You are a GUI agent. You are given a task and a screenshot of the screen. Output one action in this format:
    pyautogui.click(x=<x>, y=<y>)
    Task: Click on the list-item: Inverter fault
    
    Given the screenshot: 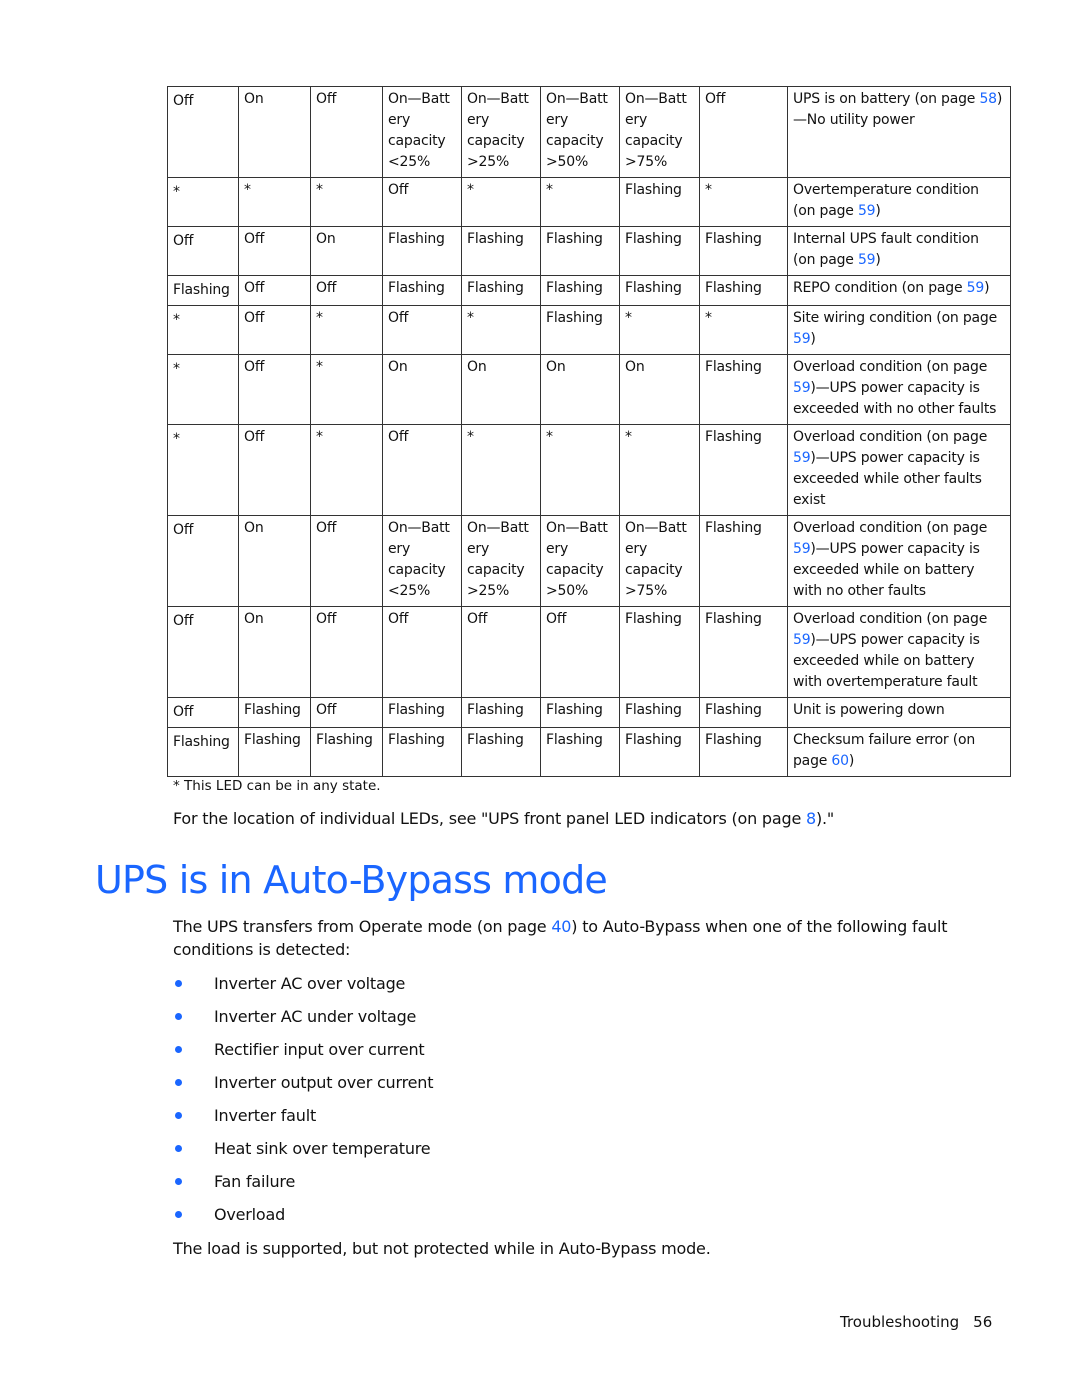 What is the action you would take?
    pyautogui.click(x=303, y=1120)
    